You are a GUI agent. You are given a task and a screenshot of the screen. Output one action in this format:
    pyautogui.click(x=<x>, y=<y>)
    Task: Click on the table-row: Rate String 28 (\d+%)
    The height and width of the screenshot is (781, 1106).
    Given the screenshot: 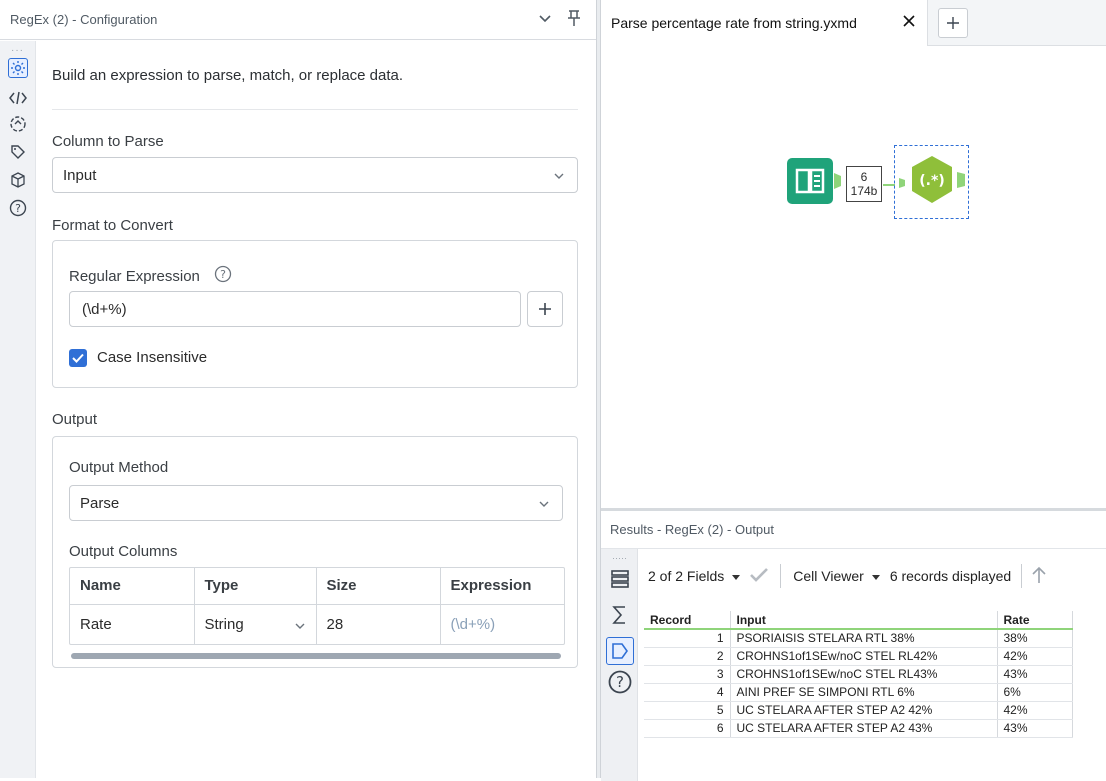 What is the action you would take?
    pyautogui.click(x=317, y=624)
    